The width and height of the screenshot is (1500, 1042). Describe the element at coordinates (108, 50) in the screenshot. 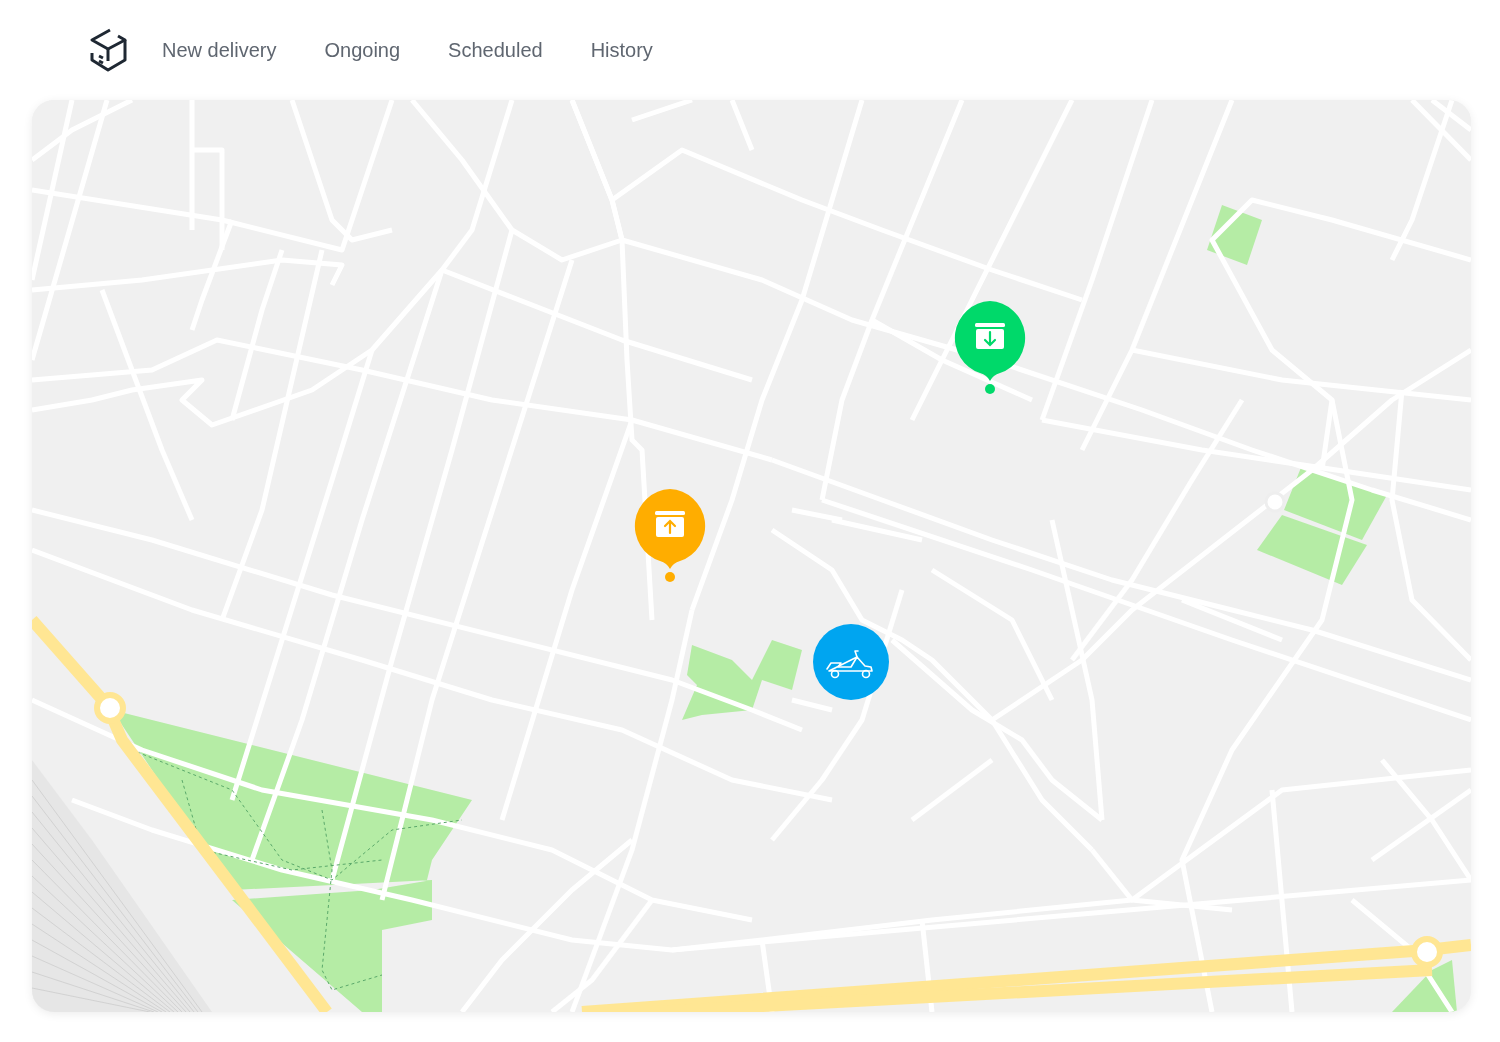

I see `box-logo-icon` at that location.